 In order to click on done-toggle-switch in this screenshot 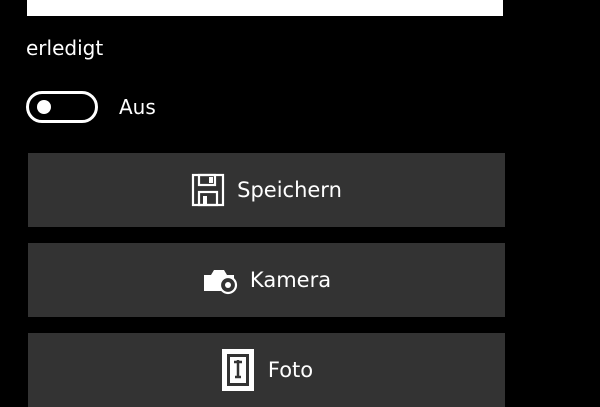, I will do `click(62, 107)`.